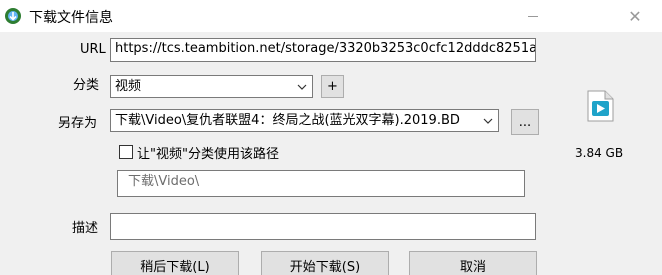  What do you see at coordinates (323, 226) in the screenshot?
I see `description-field` at bounding box center [323, 226].